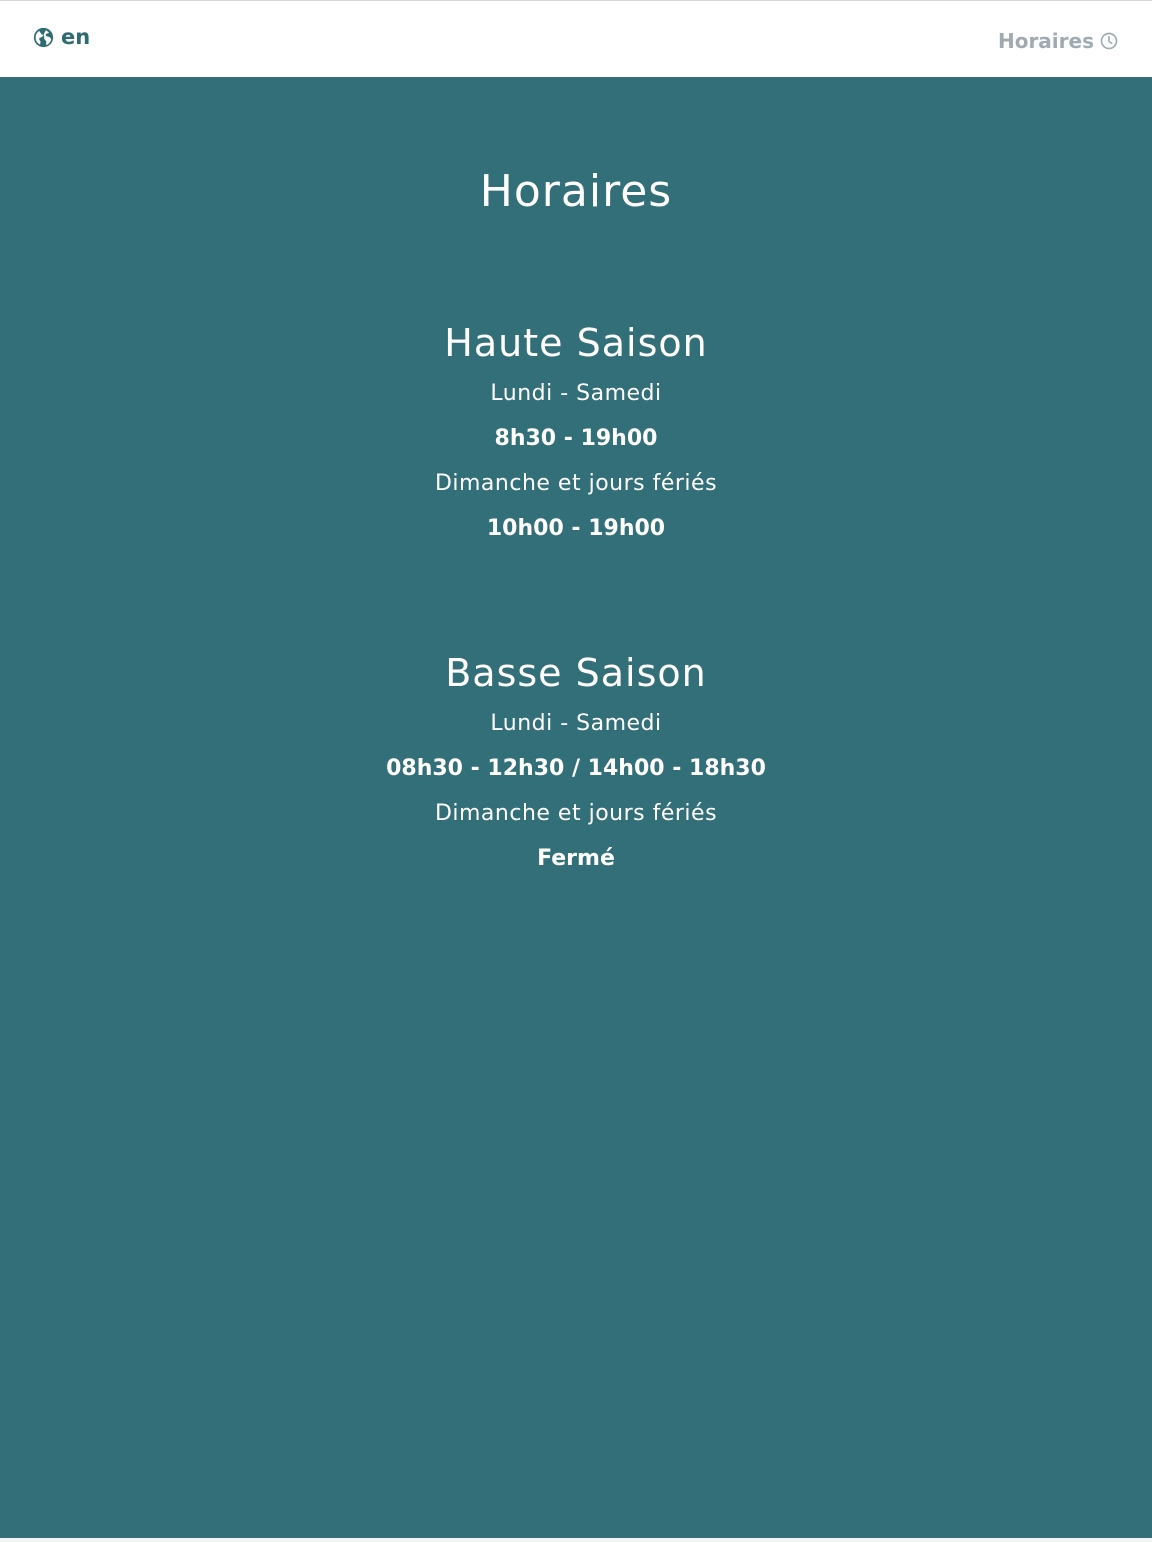  Describe the element at coordinates (1045, 41) in the screenshot. I see `nav-link-label: Horaires` at that location.